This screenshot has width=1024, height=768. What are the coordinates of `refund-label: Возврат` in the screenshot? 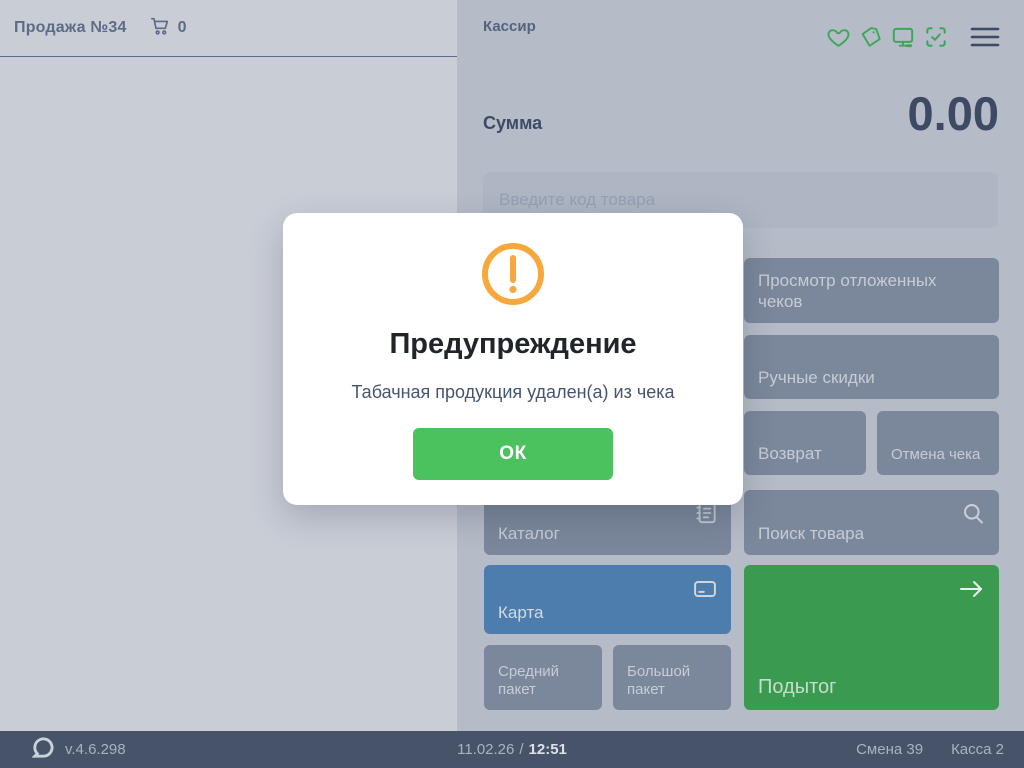 It's located at (790, 453).